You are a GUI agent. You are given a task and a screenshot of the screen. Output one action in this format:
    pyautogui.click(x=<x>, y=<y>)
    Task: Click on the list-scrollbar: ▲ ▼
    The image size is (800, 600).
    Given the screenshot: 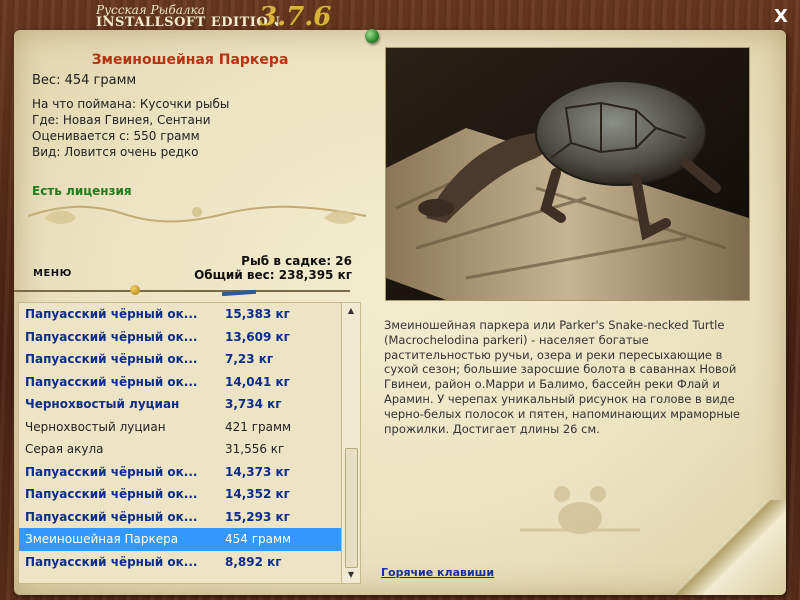 What is the action you would take?
    pyautogui.click(x=351, y=443)
    